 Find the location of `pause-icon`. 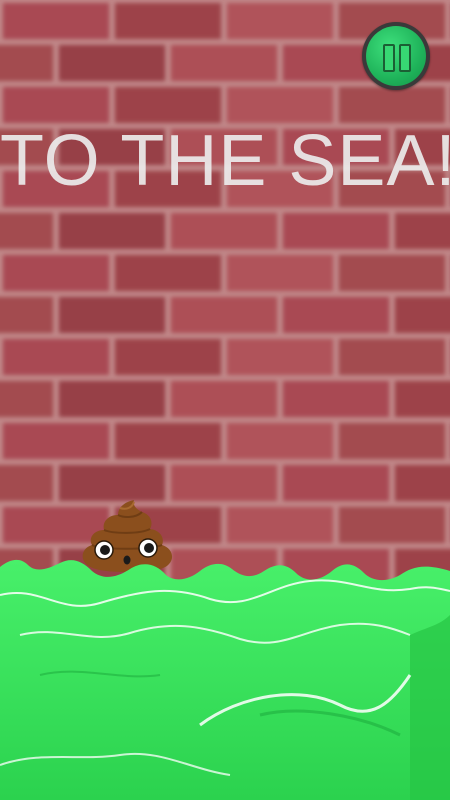

pause-icon is located at coordinates (396, 56).